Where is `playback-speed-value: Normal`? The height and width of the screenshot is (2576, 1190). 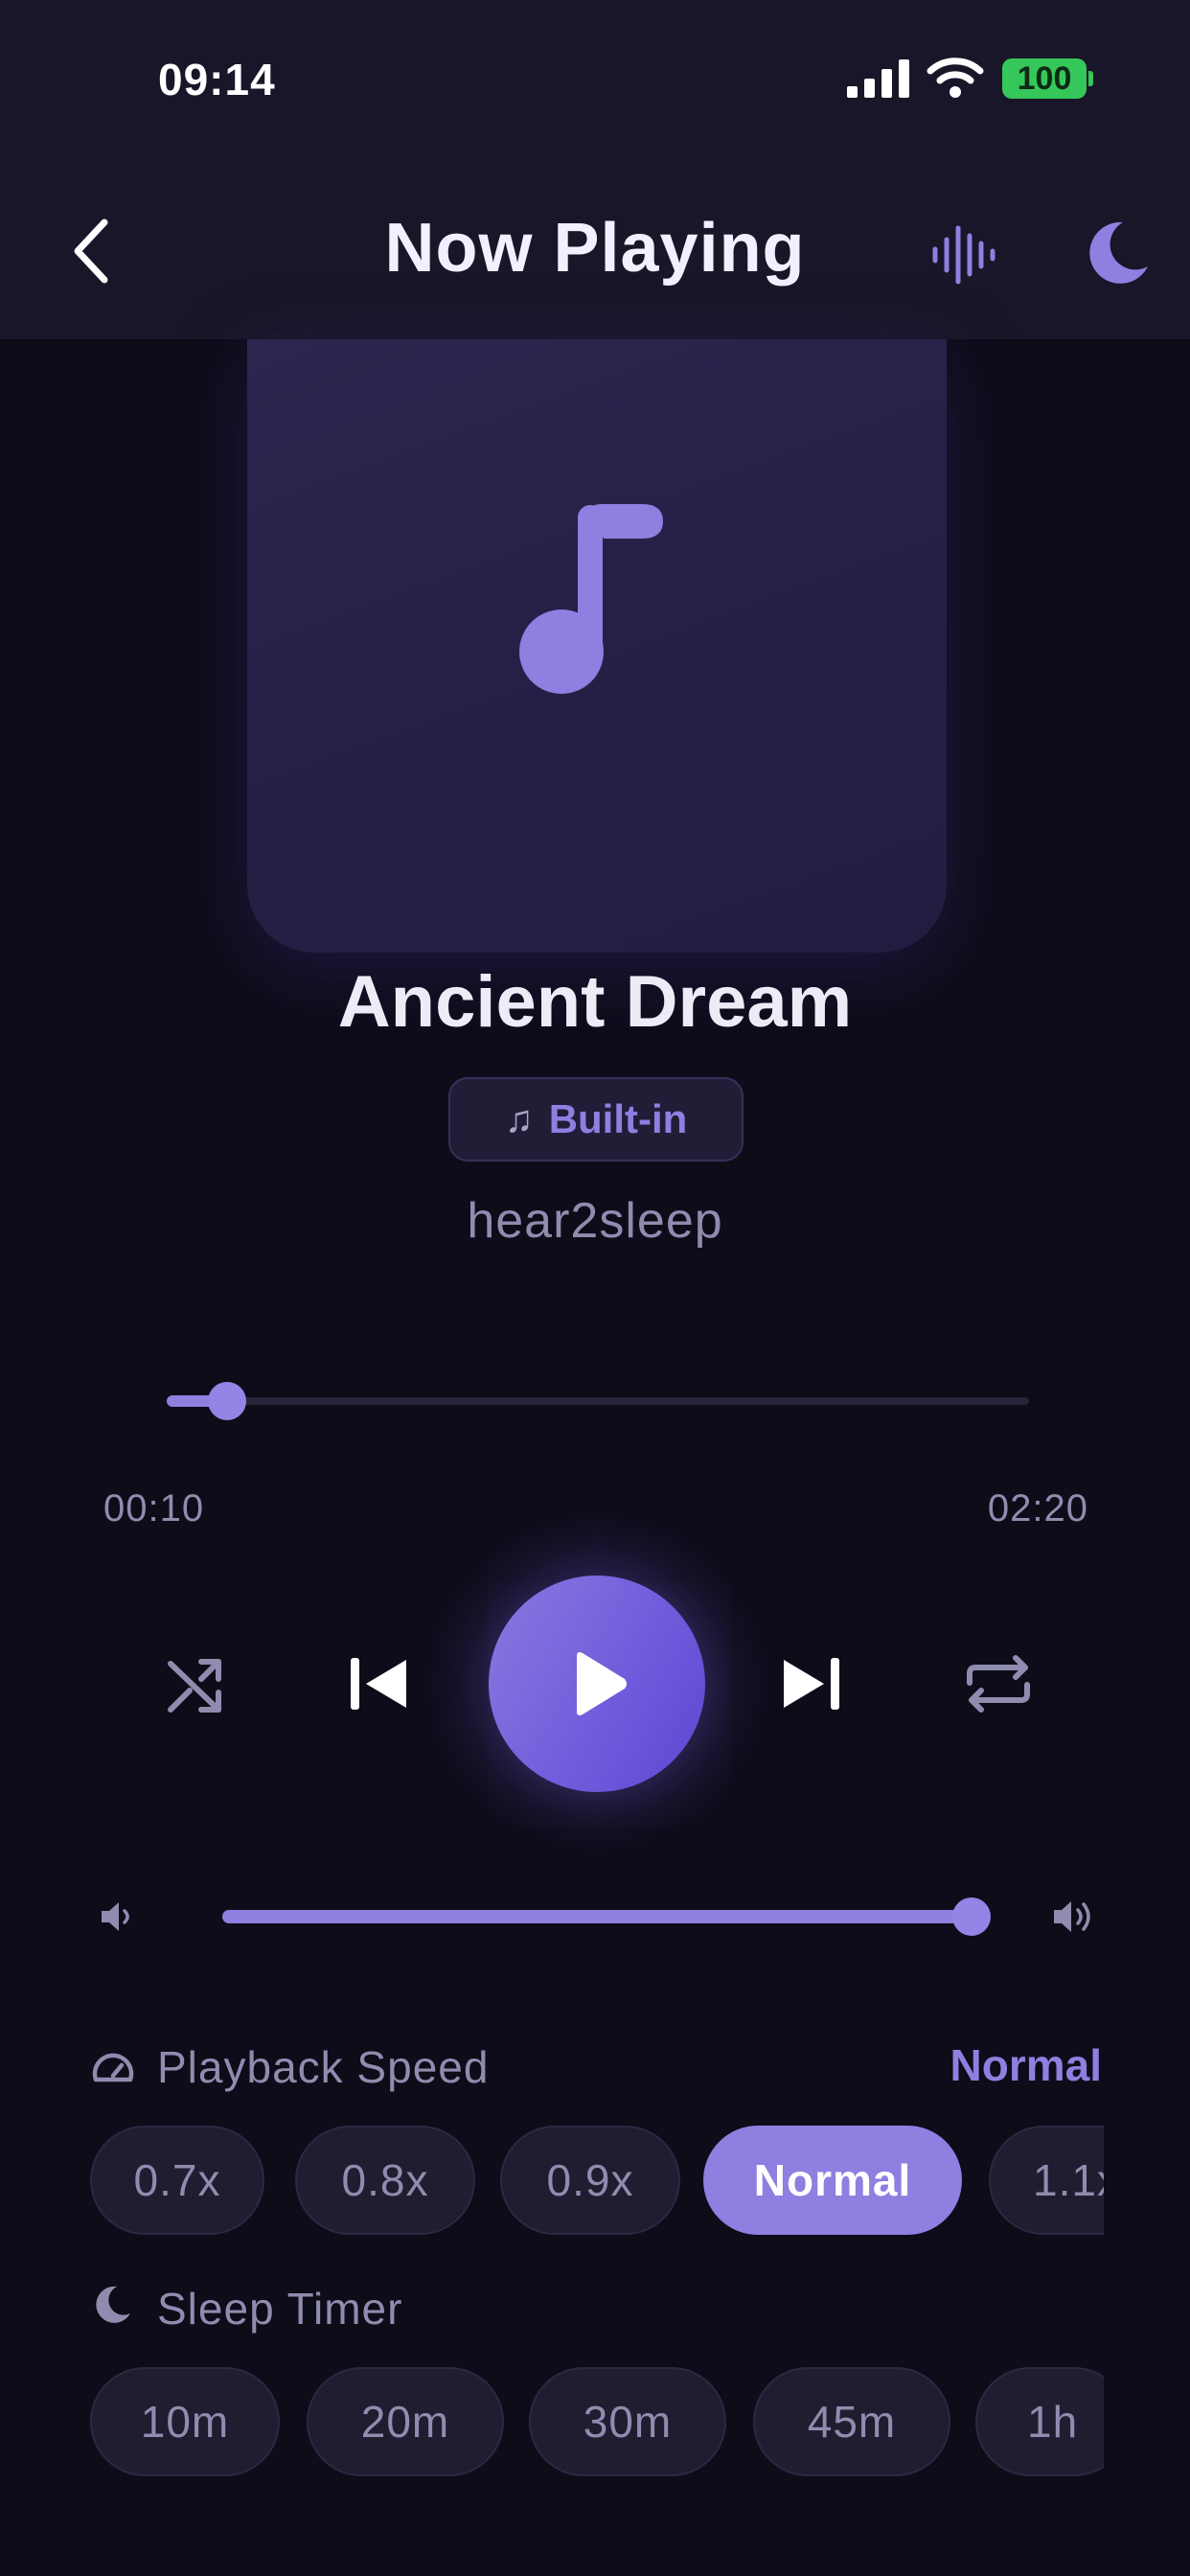
playback-speed-value: Normal is located at coordinates (1026, 2065).